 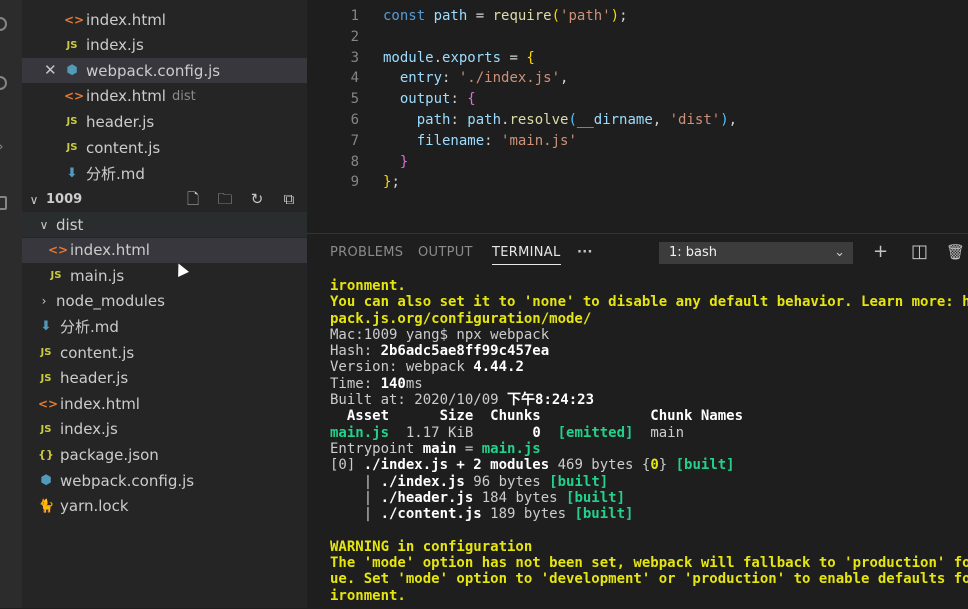 What do you see at coordinates (520, 497) in the screenshot?
I see `terminal-segment: 184 bytes` at bounding box center [520, 497].